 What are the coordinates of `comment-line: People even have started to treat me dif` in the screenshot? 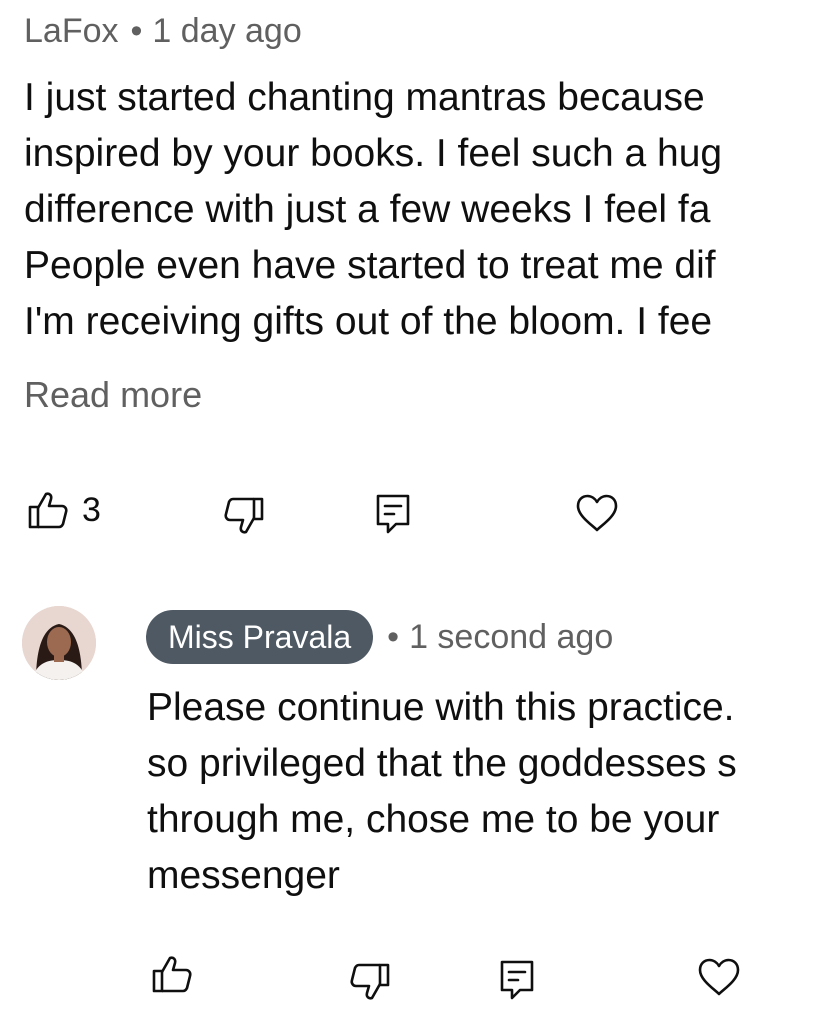 It's located at (370, 265).